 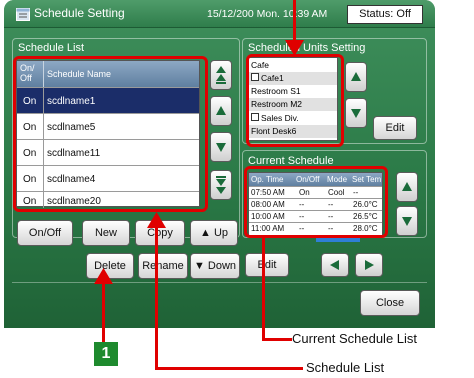 I want to click on left-arrow-icon, so click(x=334, y=265).